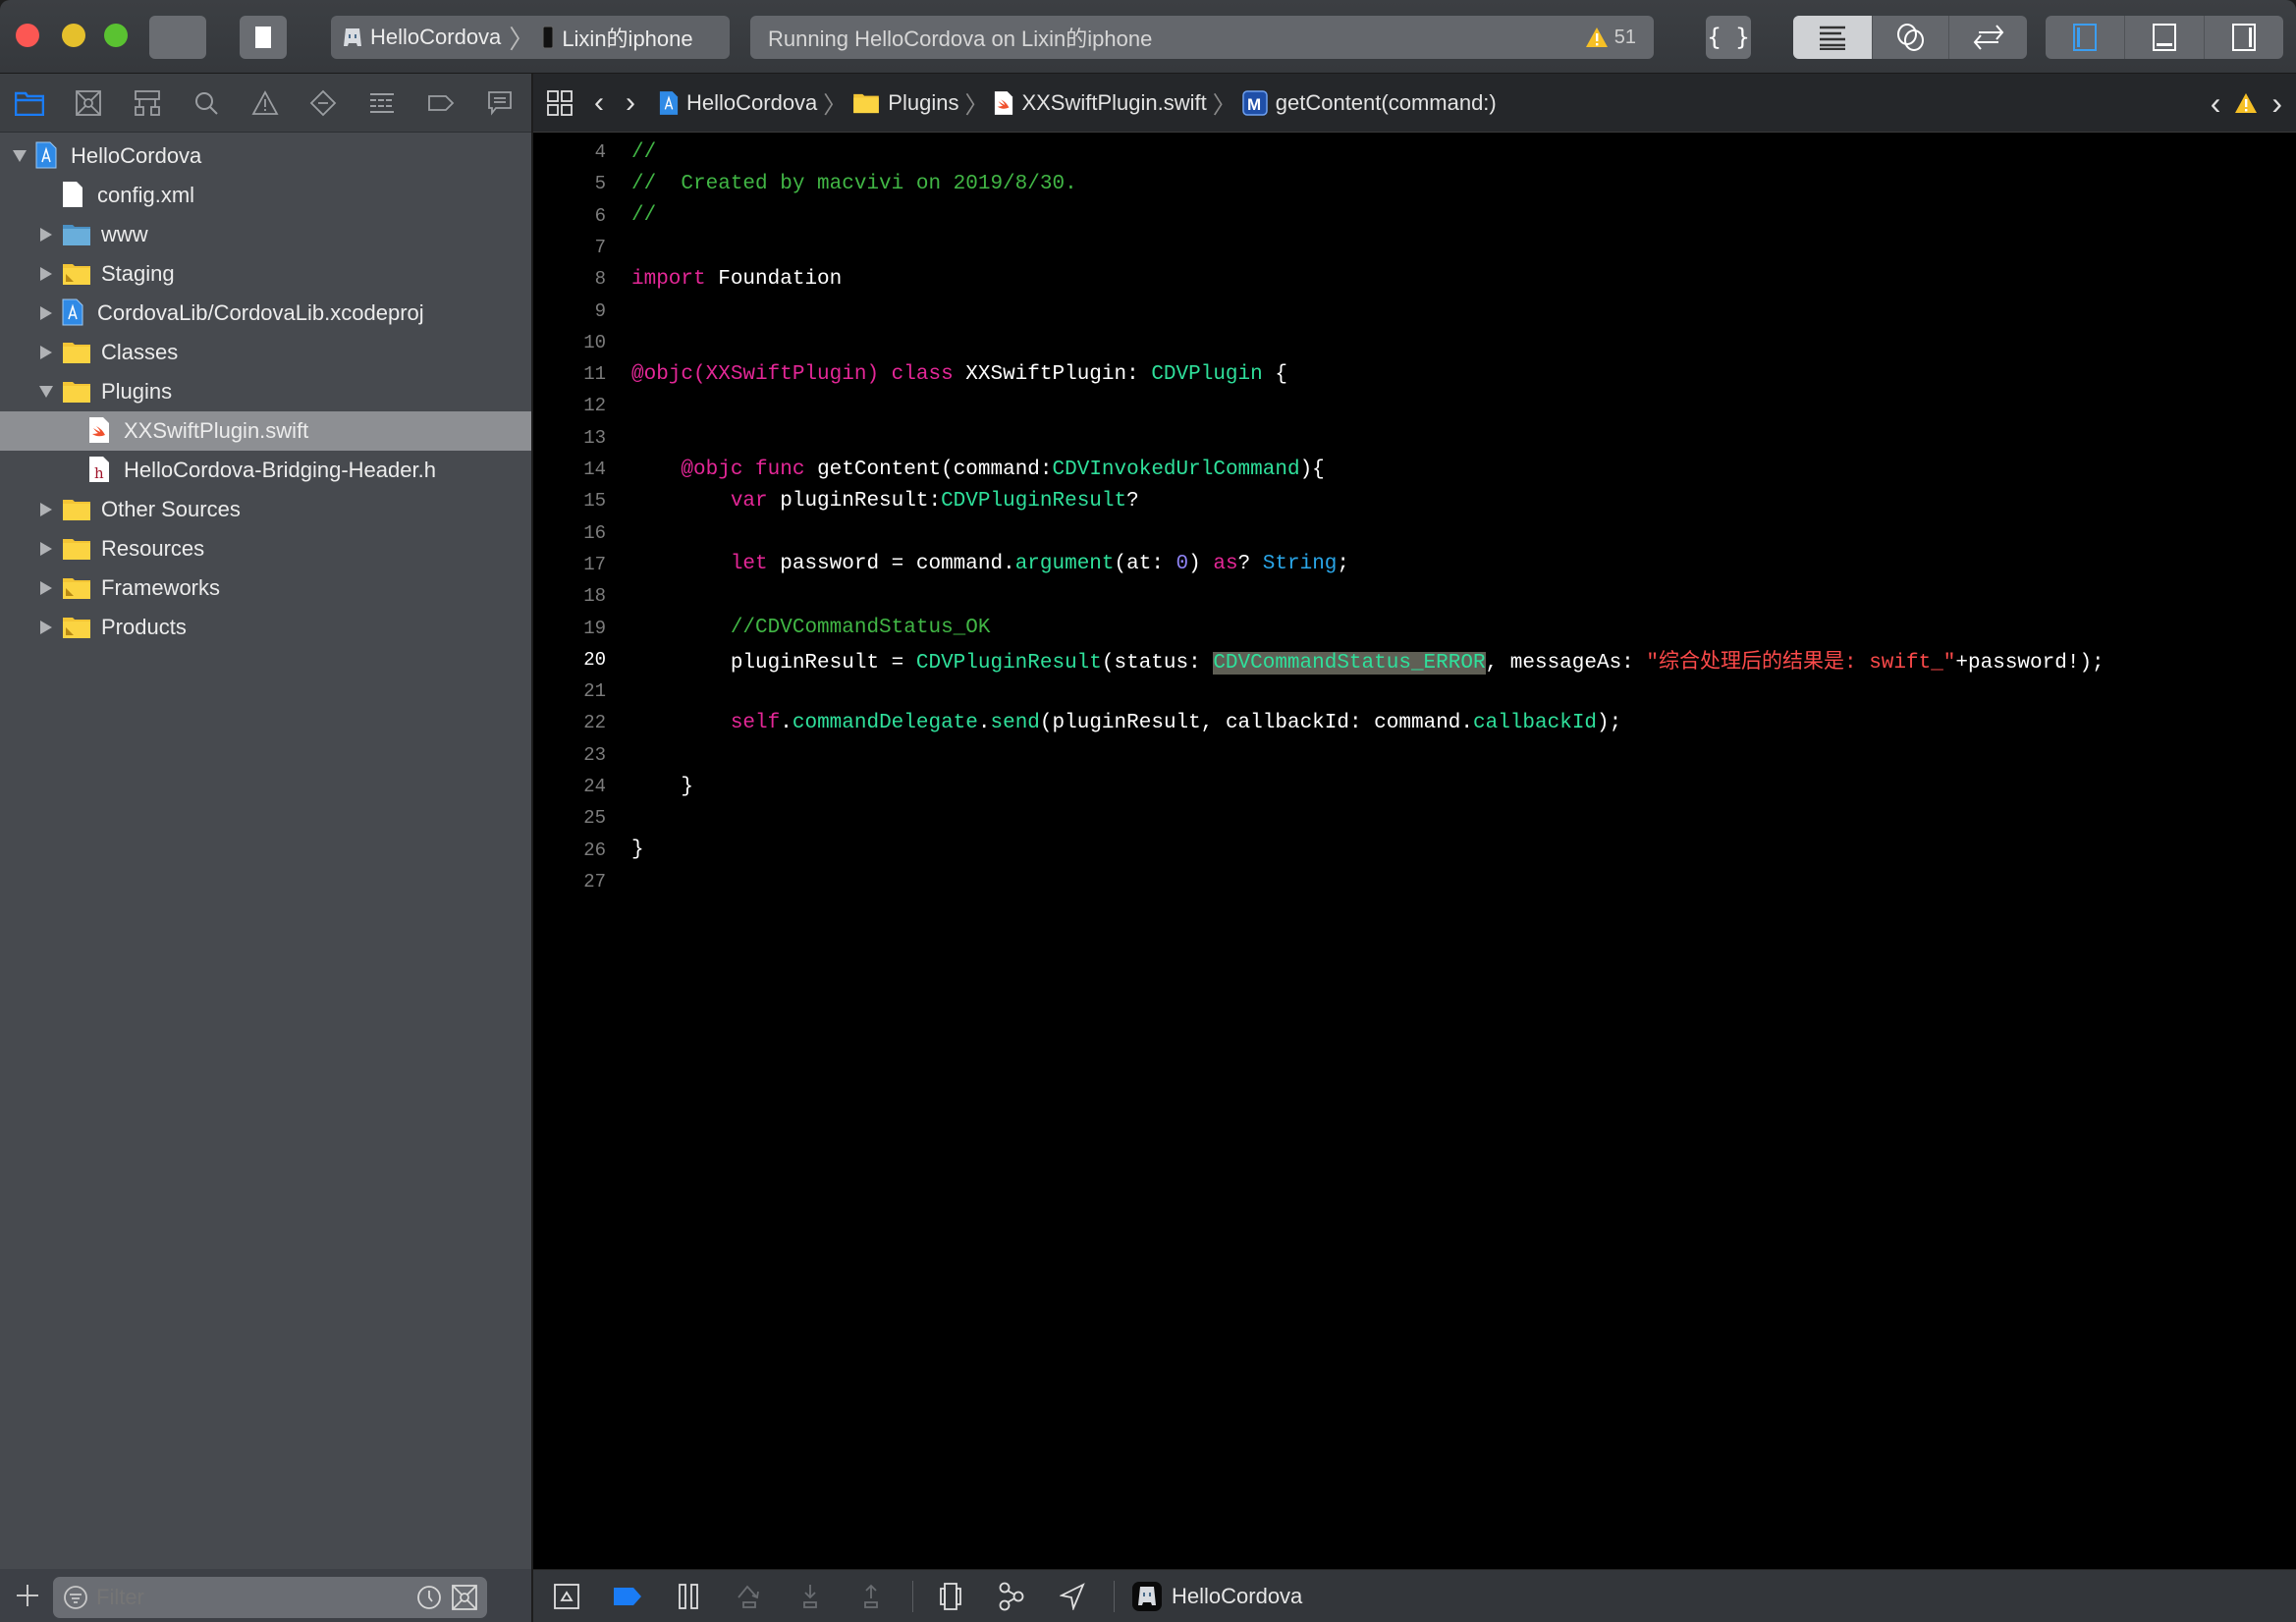  Describe the element at coordinates (1414, 183) in the screenshot. I see `code-line: 5 // Created by macvivi on 2019/8/30.` at that location.